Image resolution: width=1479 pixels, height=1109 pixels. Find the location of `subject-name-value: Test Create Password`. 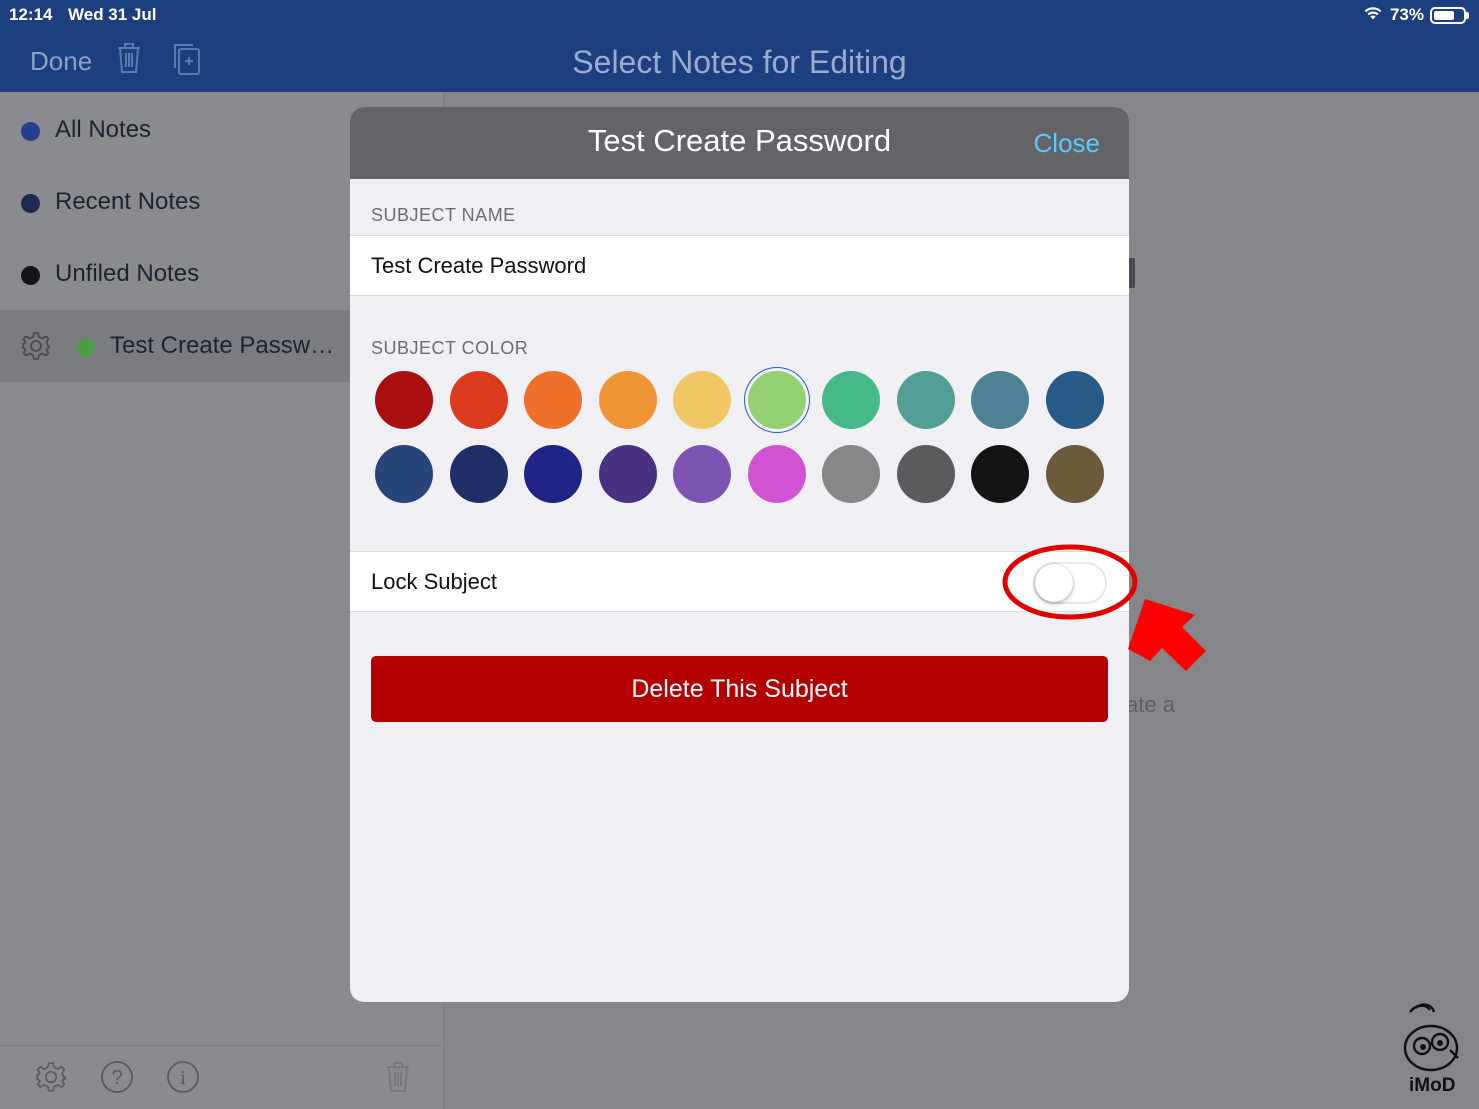

subject-name-value: Test Create Password is located at coordinates (479, 265).